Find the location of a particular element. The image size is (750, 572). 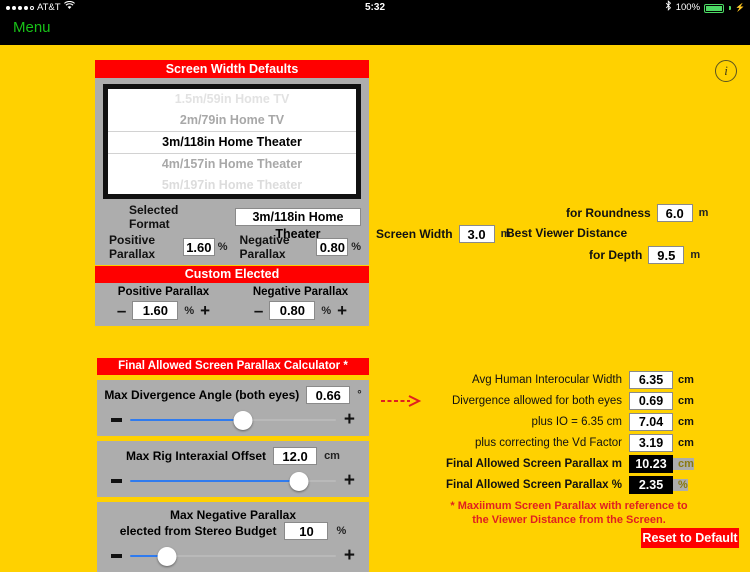

for-depth-unit: m is located at coordinates (695, 255).